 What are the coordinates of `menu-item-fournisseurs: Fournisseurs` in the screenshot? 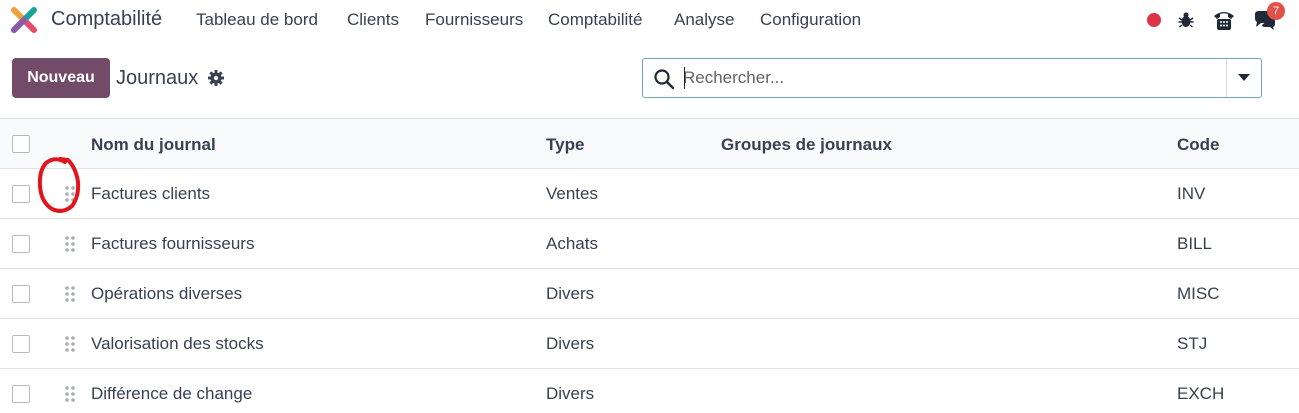 It's located at (474, 20).